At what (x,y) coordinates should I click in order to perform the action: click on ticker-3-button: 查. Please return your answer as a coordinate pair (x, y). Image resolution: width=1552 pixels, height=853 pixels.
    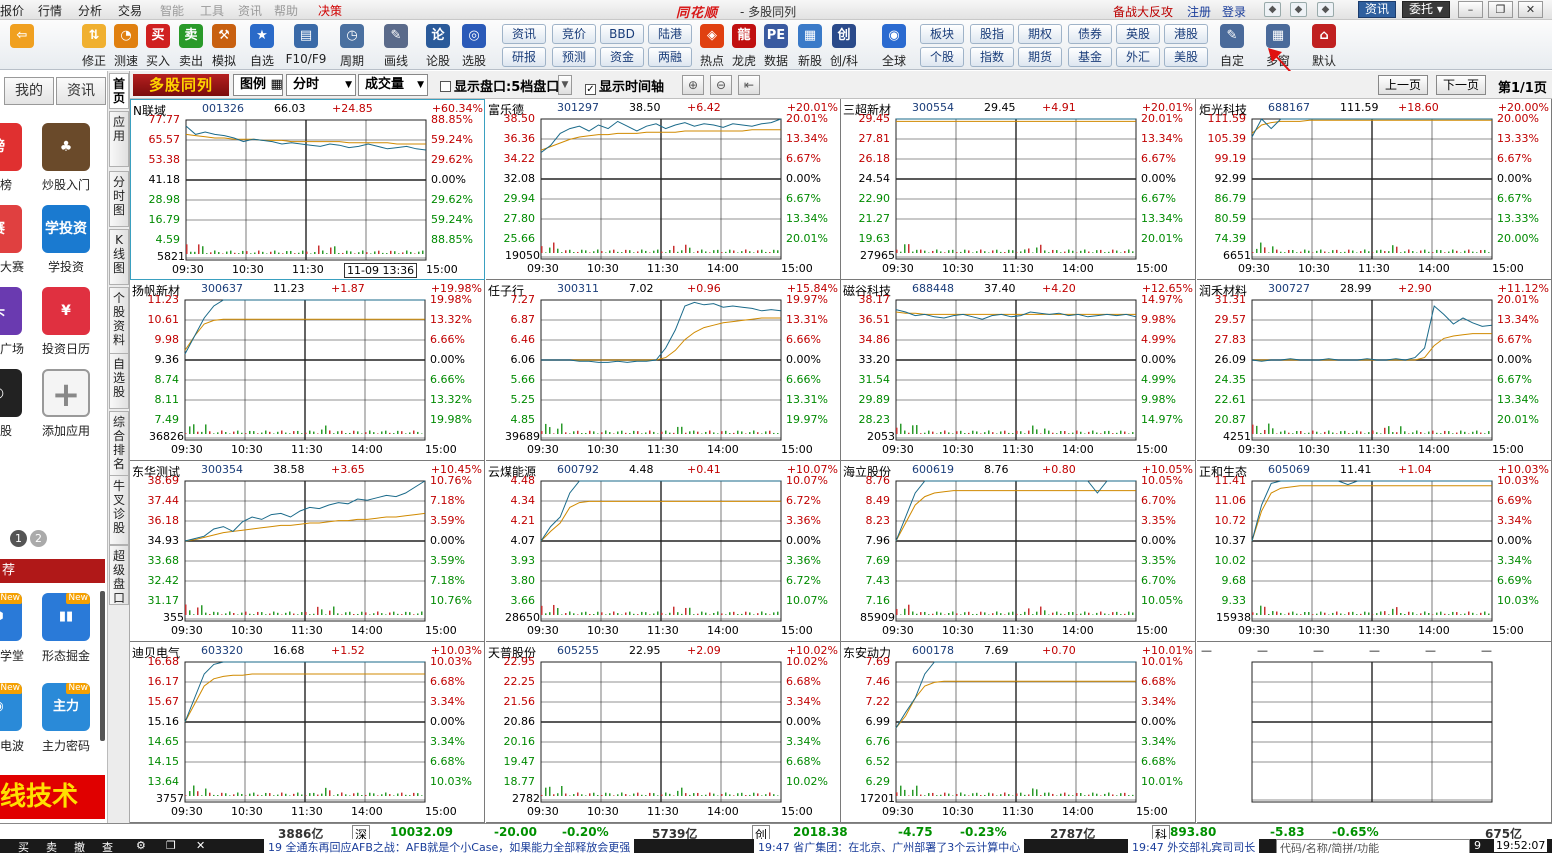
    Looking at the image, I should click on (107, 846).